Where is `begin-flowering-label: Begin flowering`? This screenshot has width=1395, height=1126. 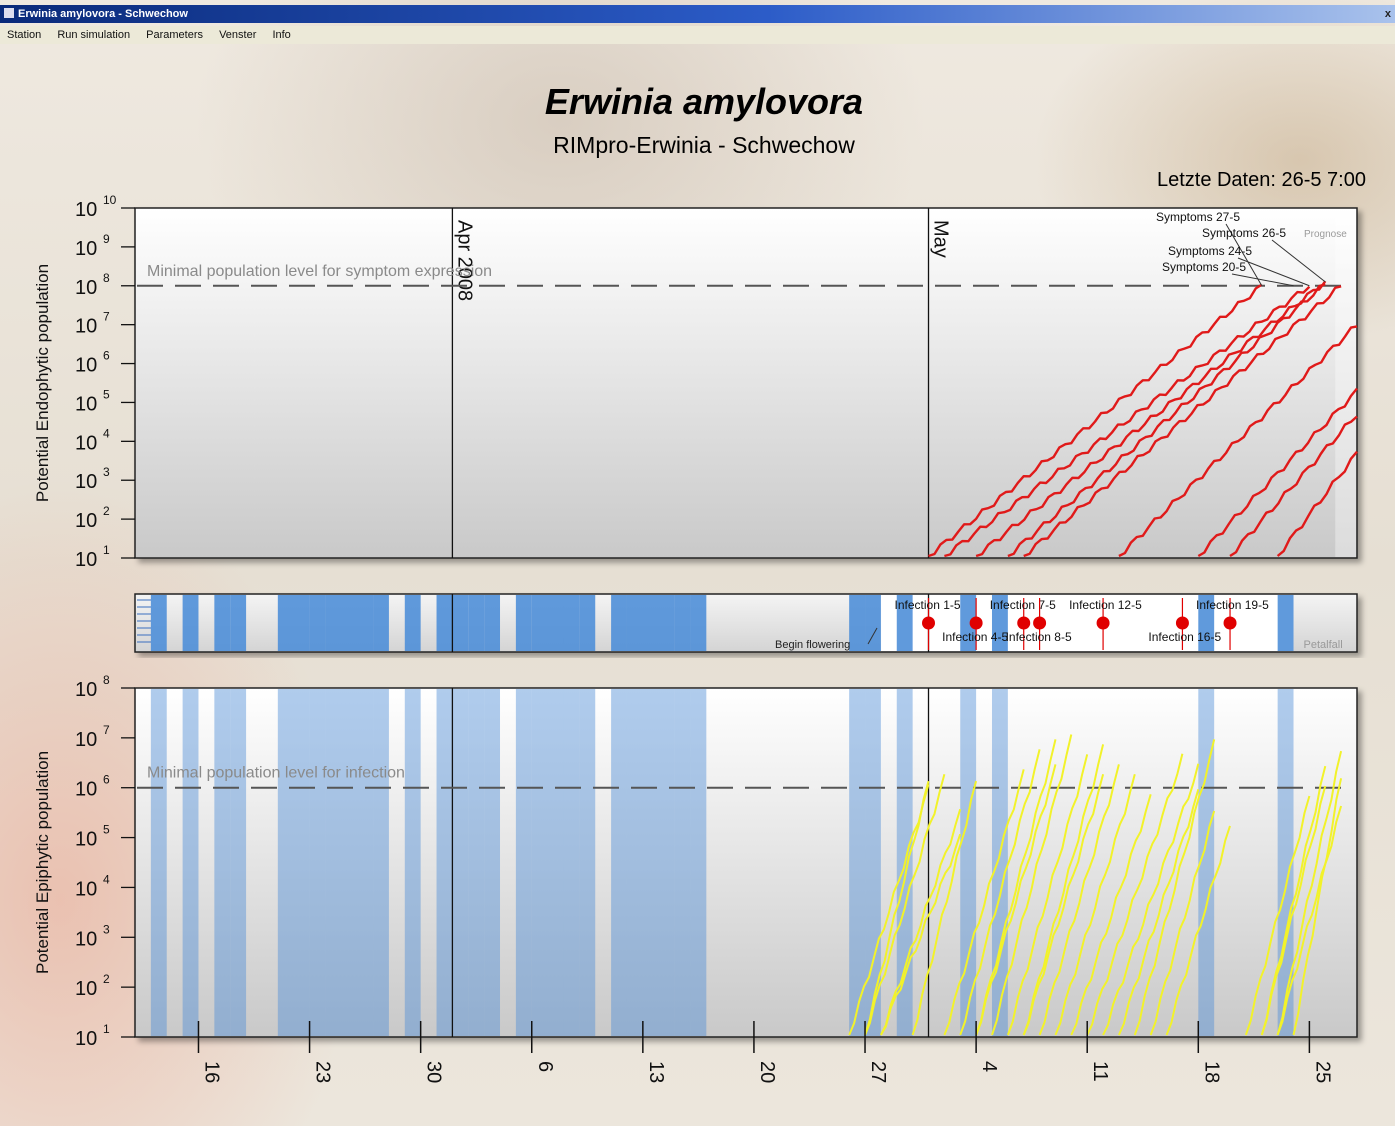
begin-flowering-label: Begin flowering is located at coordinates (812, 645).